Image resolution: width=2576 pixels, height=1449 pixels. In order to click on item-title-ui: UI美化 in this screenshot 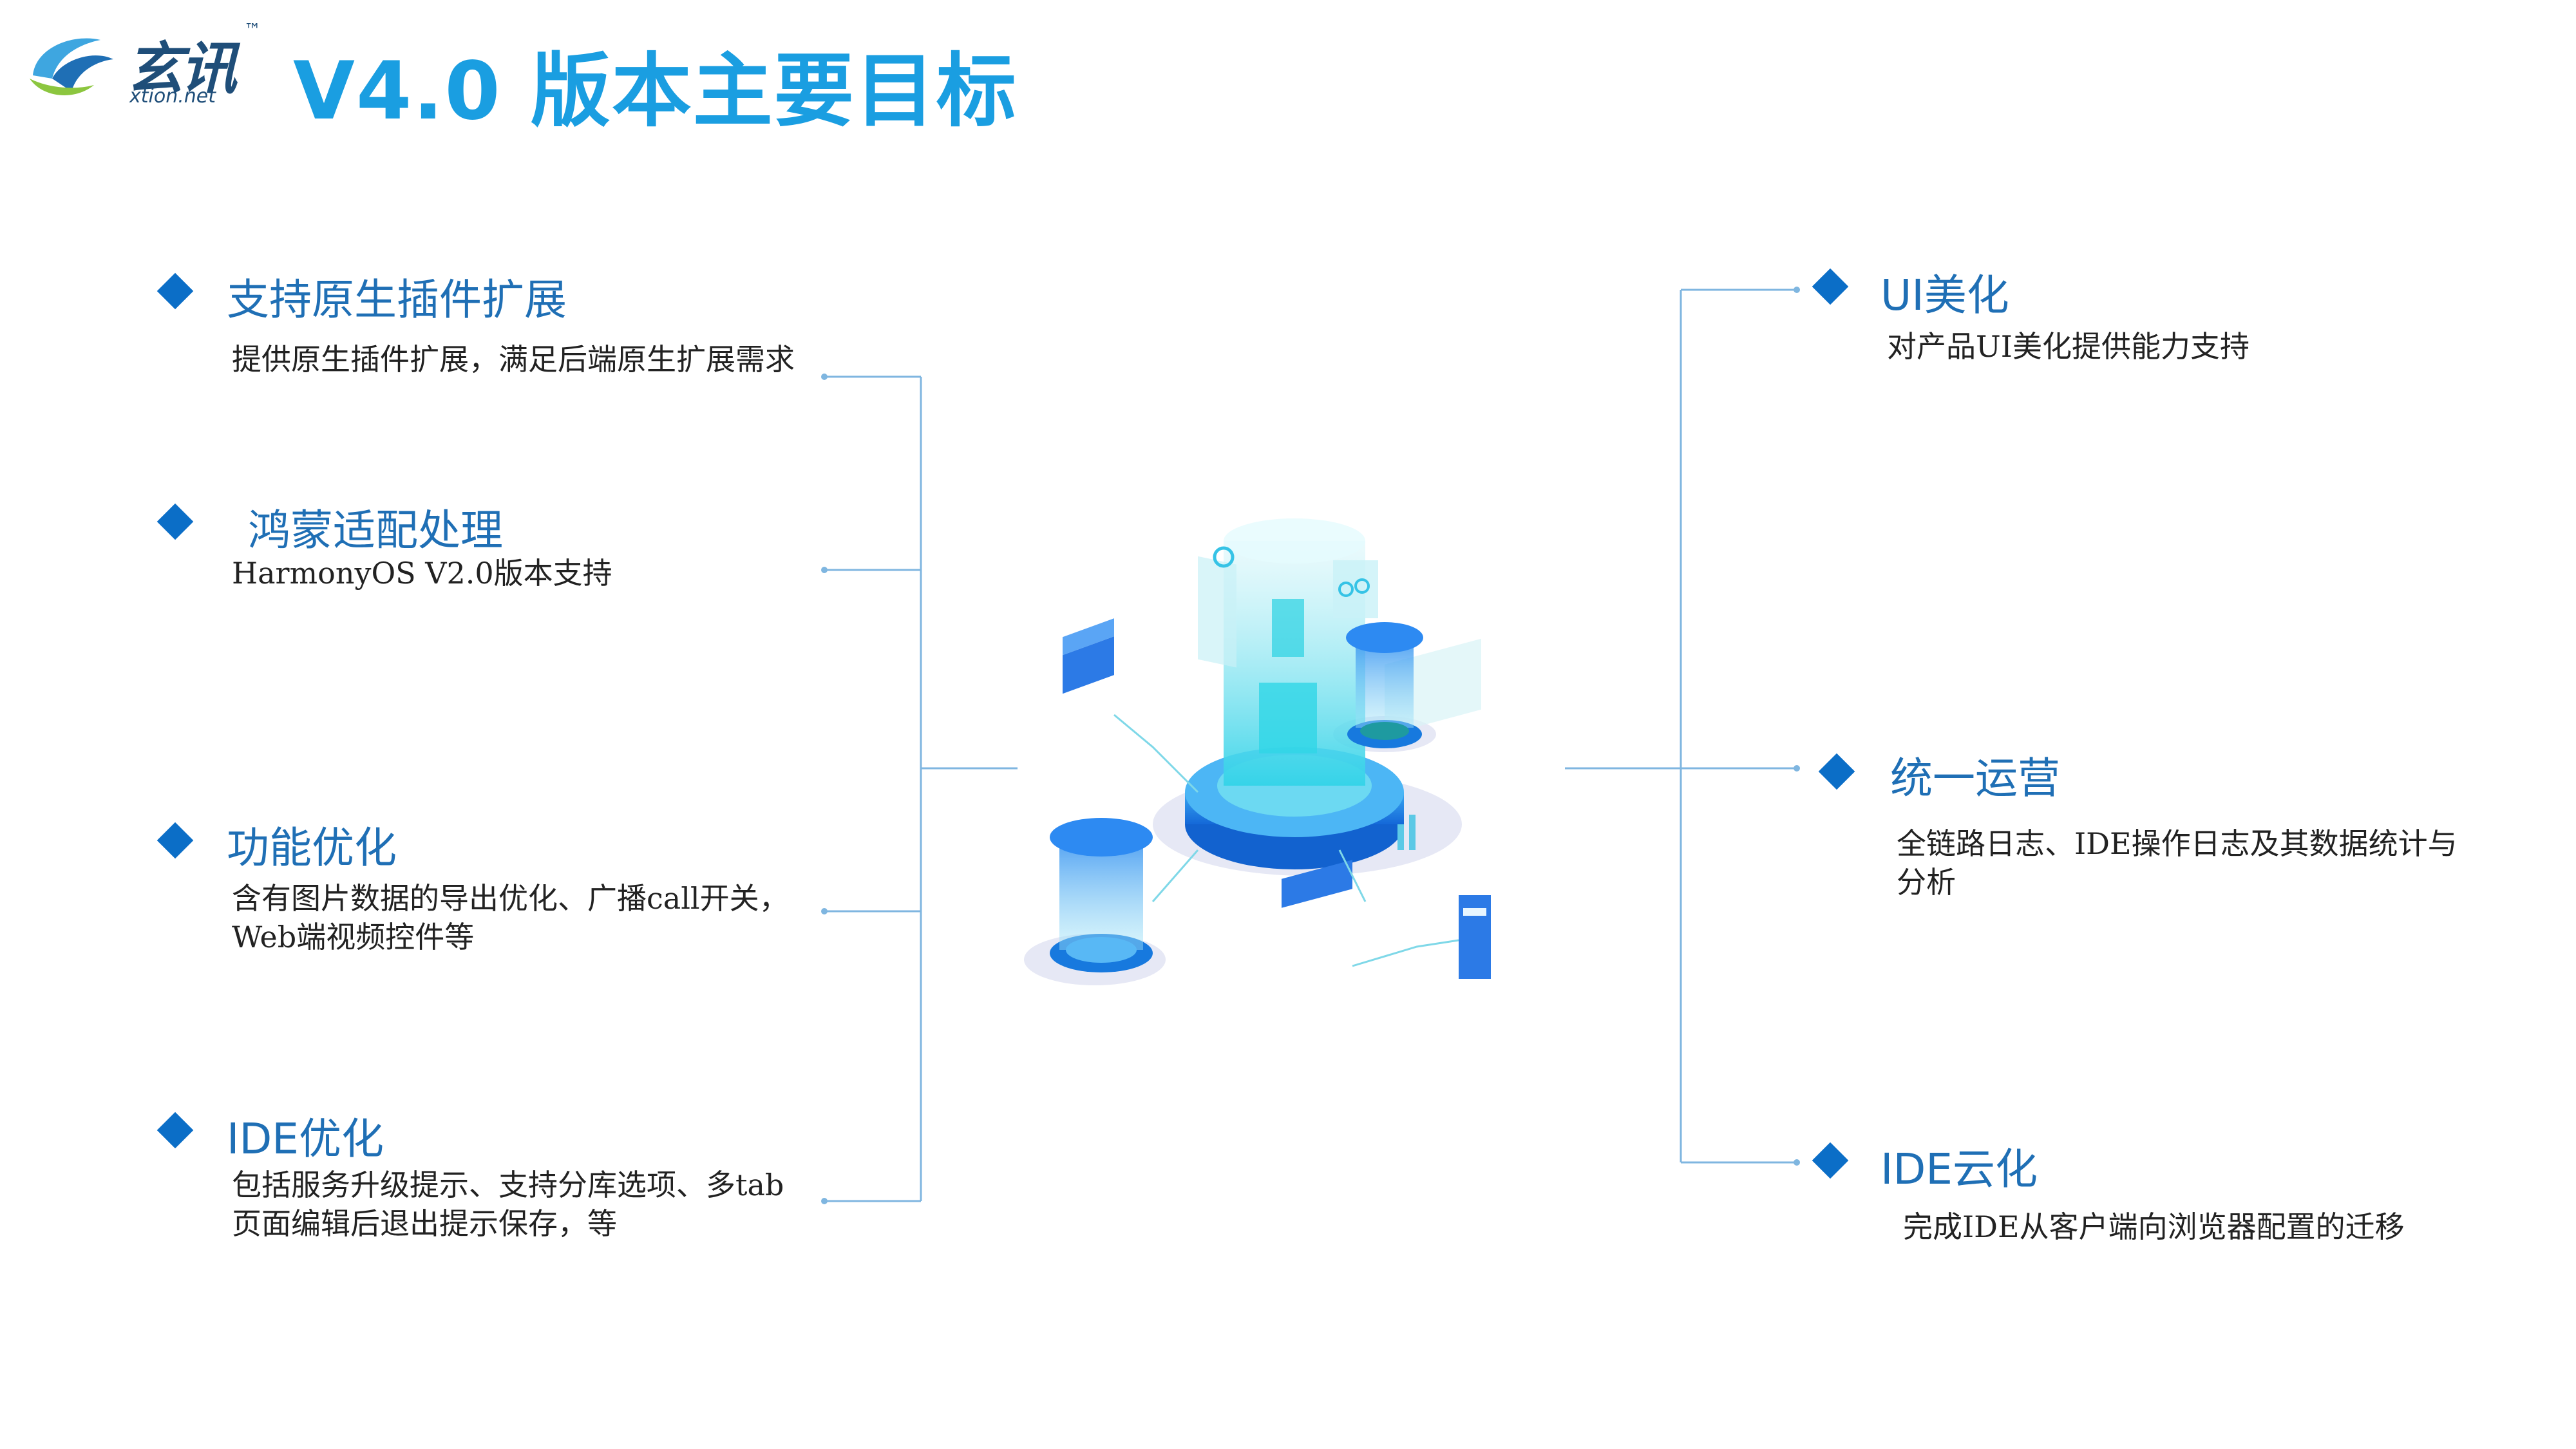, I will do `click(1944, 295)`.